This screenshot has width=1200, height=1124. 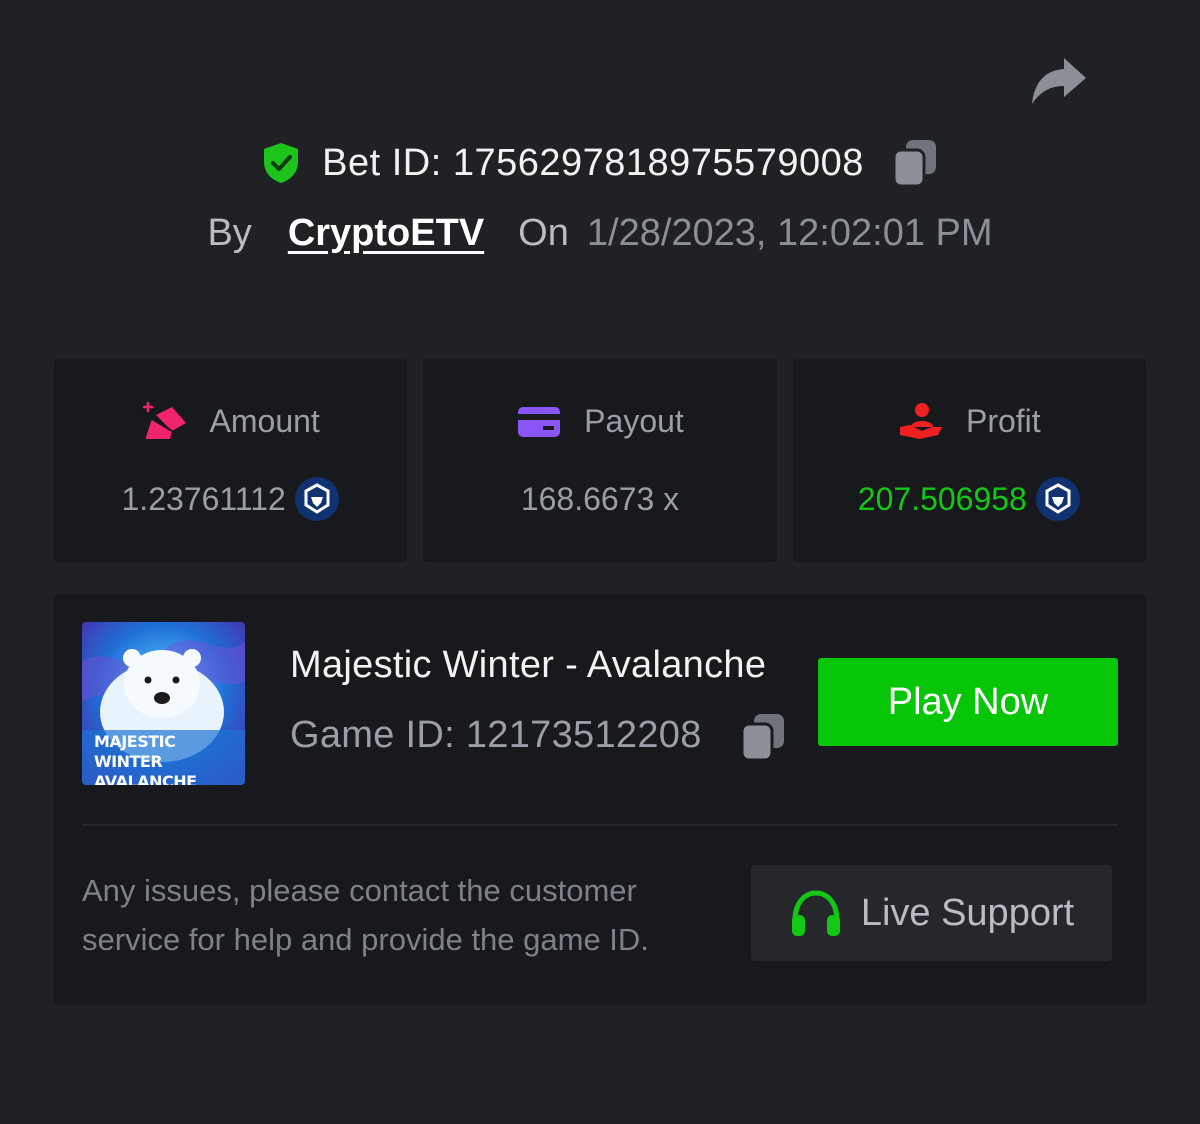 I want to click on on-label: On, so click(x=543, y=232).